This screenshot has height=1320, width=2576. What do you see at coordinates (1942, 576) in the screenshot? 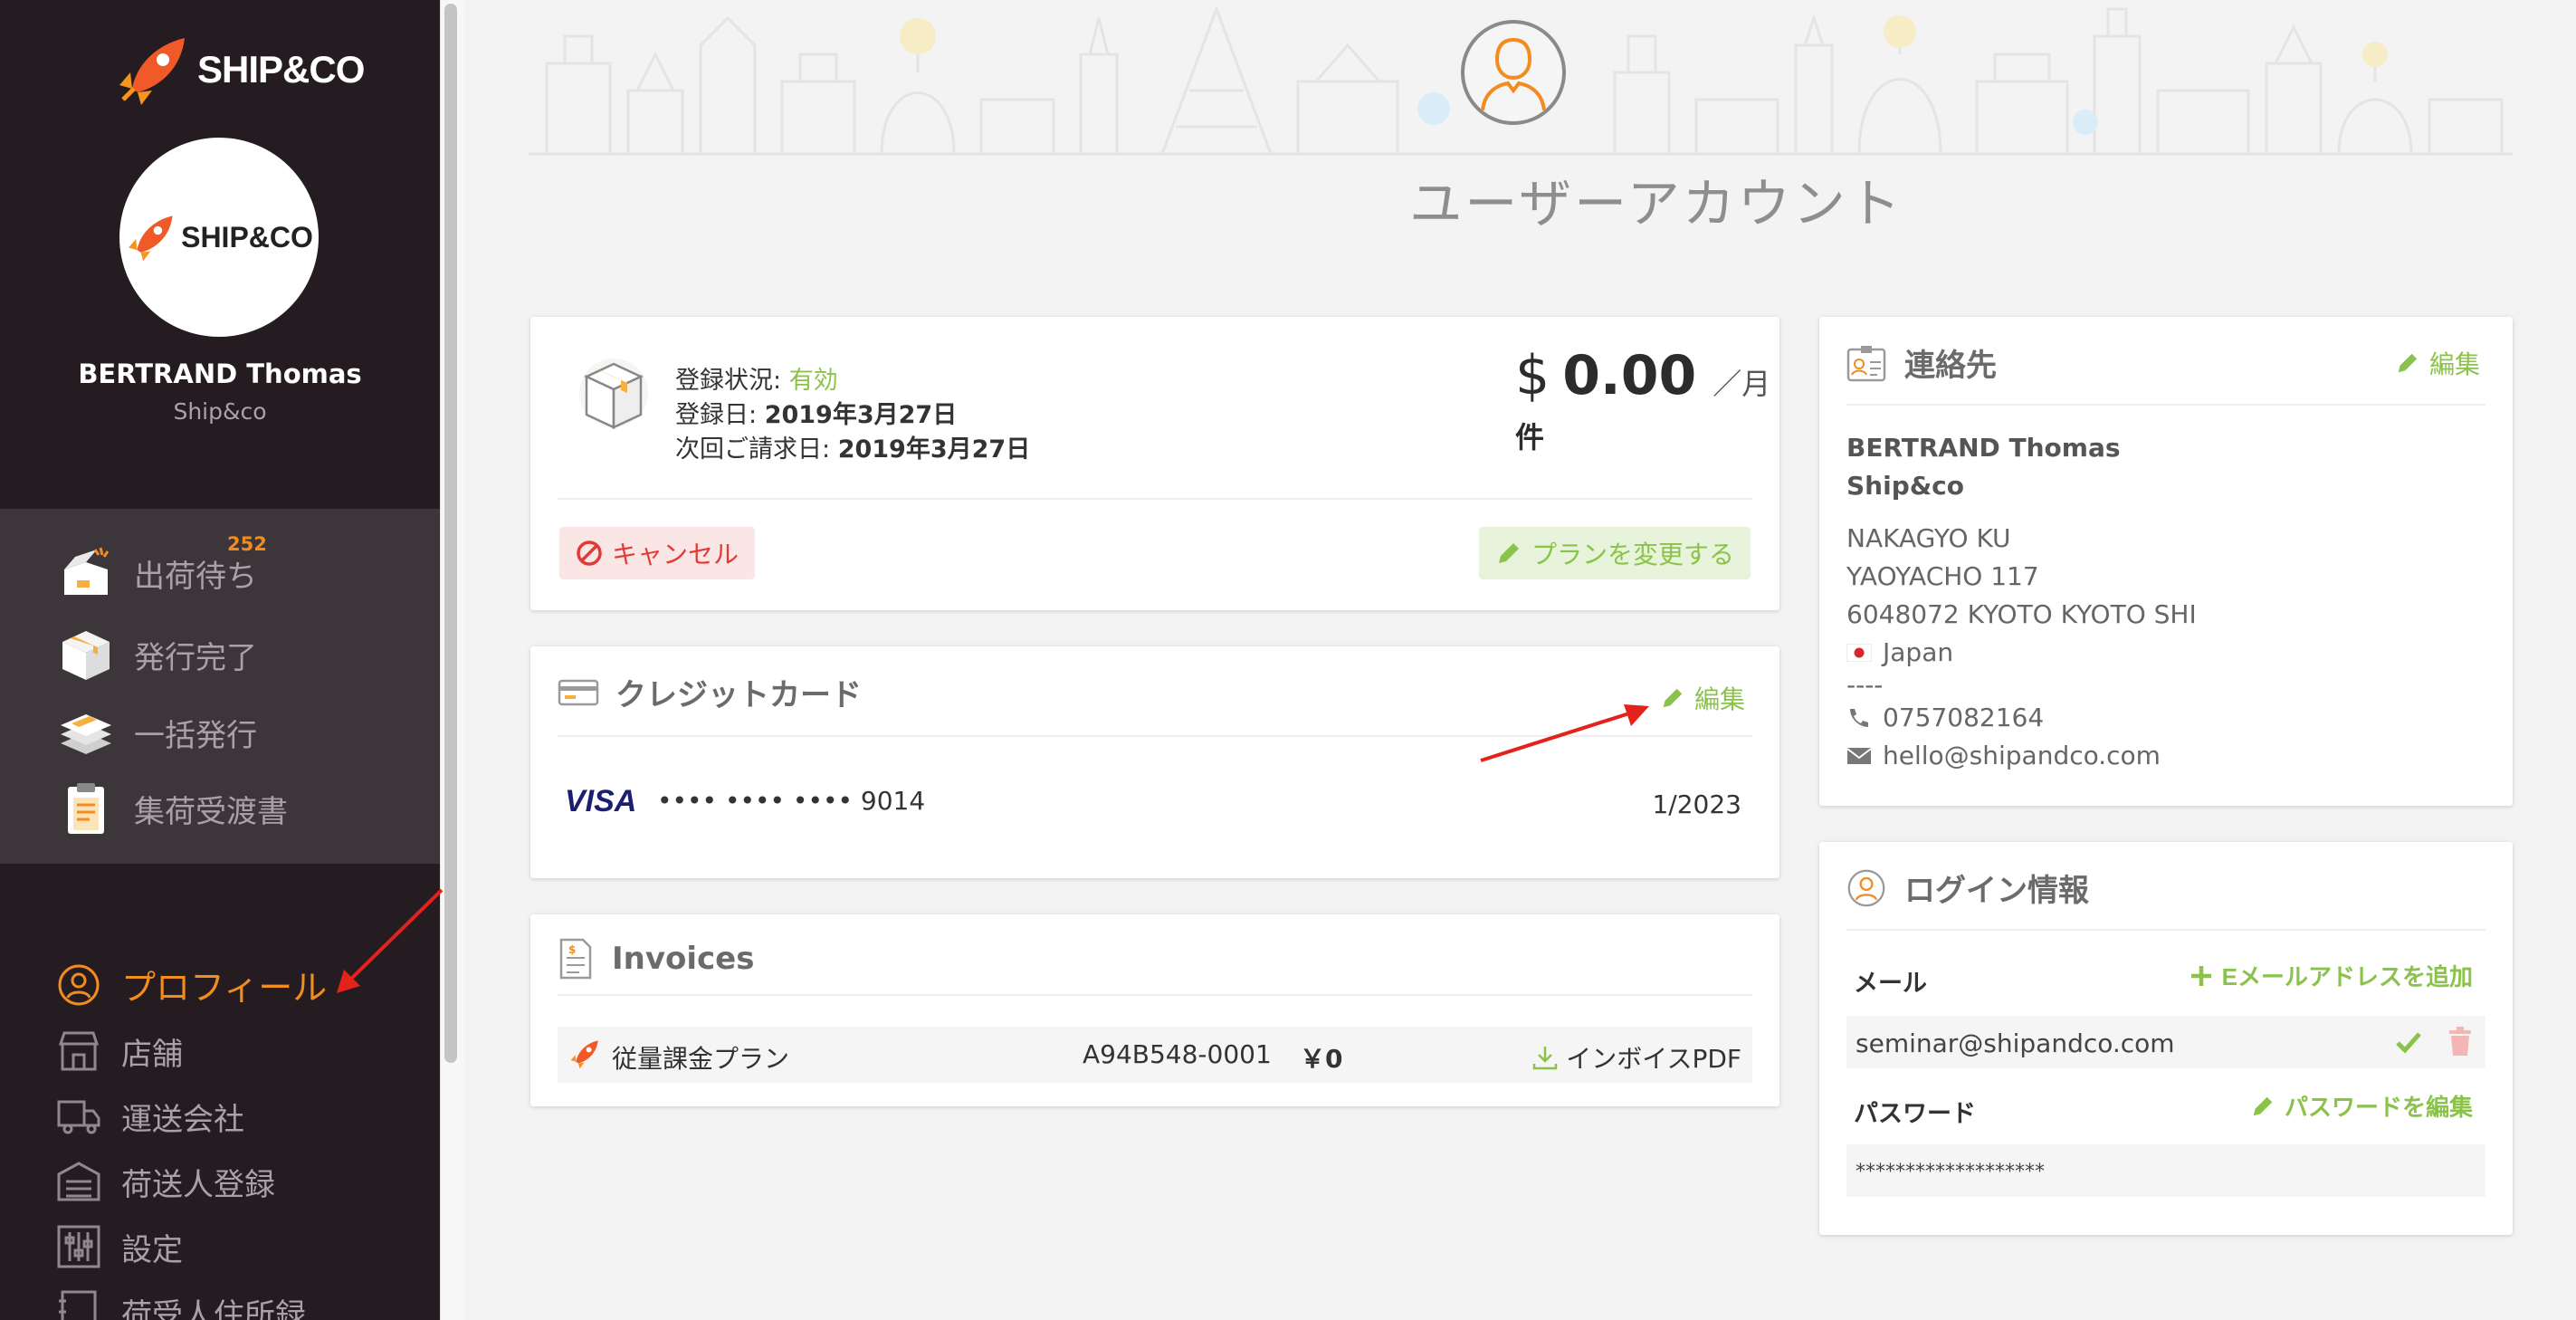
I see `contact-address-line2: YAOYACHO 117` at bounding box center [1942, 576].